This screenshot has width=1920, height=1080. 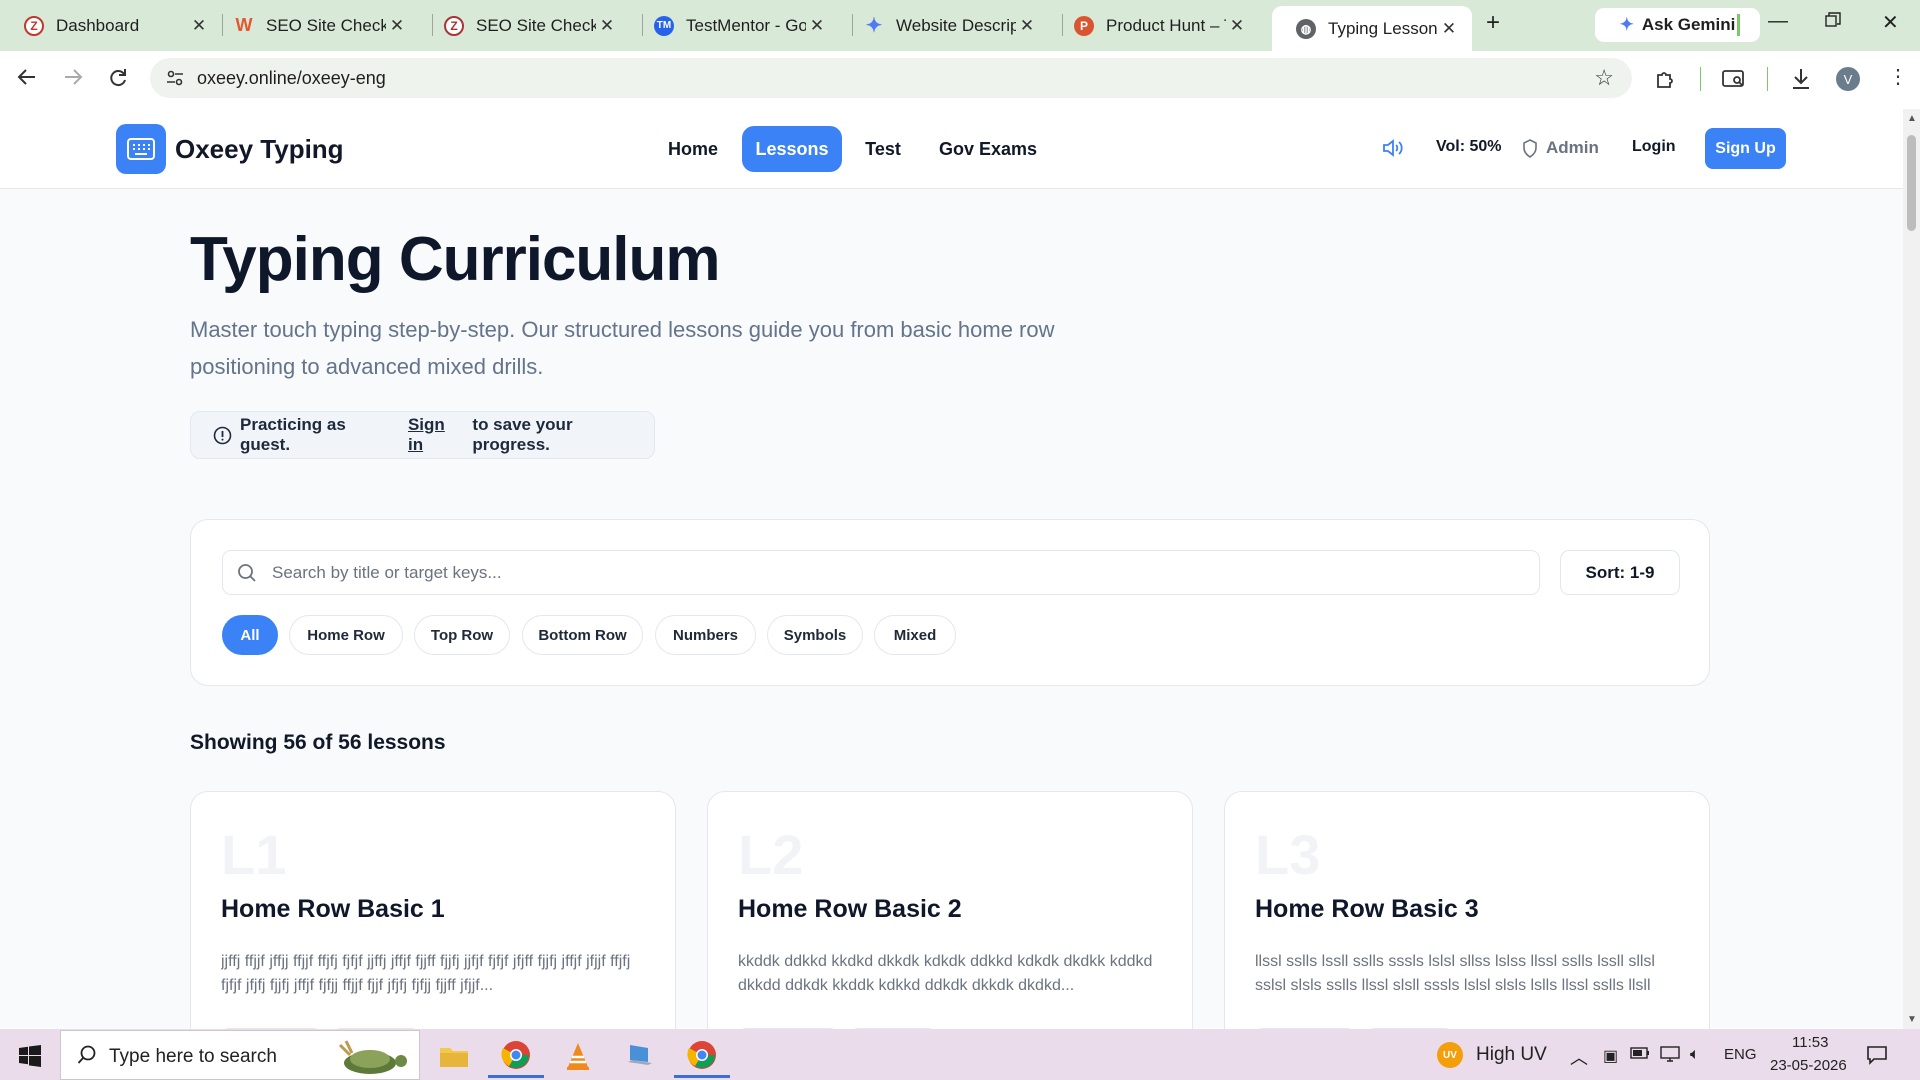 I want to click on taskbar-search-box: Type here to search, so click(x=240, y=1055).